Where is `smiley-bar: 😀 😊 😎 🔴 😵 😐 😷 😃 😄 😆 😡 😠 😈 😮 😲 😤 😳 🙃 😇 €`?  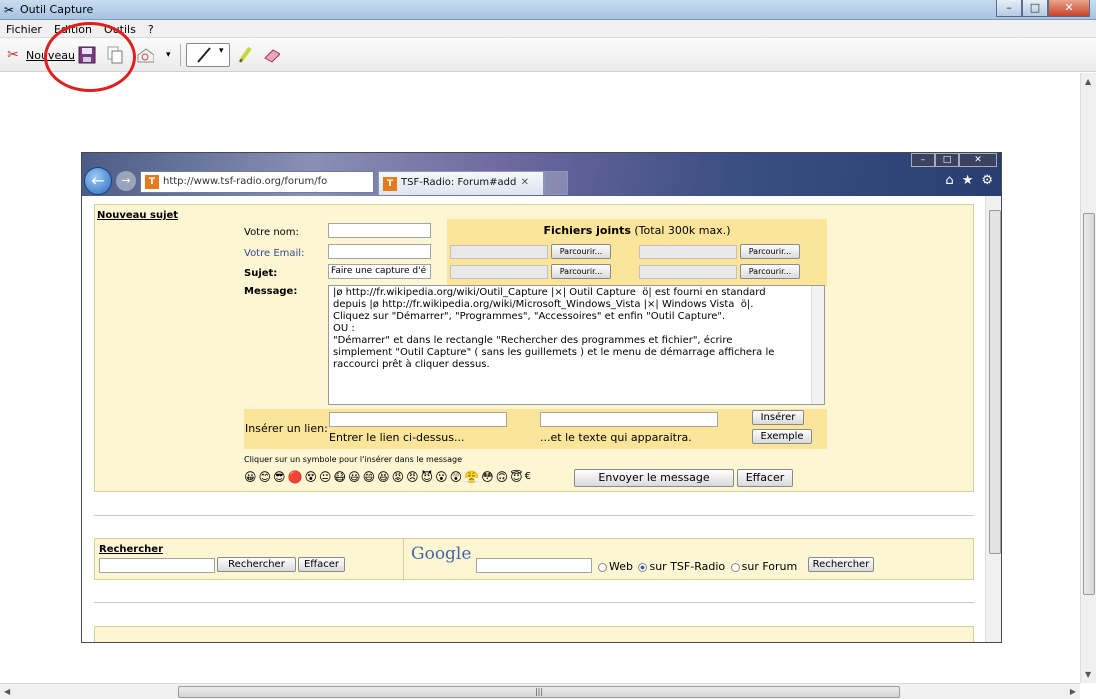 smiley-bar: 😀 😊 😎 🔴 😵 😐 😷 😃 😄 😆 😡 😠 😈 😮 😲 😤 😳 🙃 😇 € is located at coordinates (387, 477).